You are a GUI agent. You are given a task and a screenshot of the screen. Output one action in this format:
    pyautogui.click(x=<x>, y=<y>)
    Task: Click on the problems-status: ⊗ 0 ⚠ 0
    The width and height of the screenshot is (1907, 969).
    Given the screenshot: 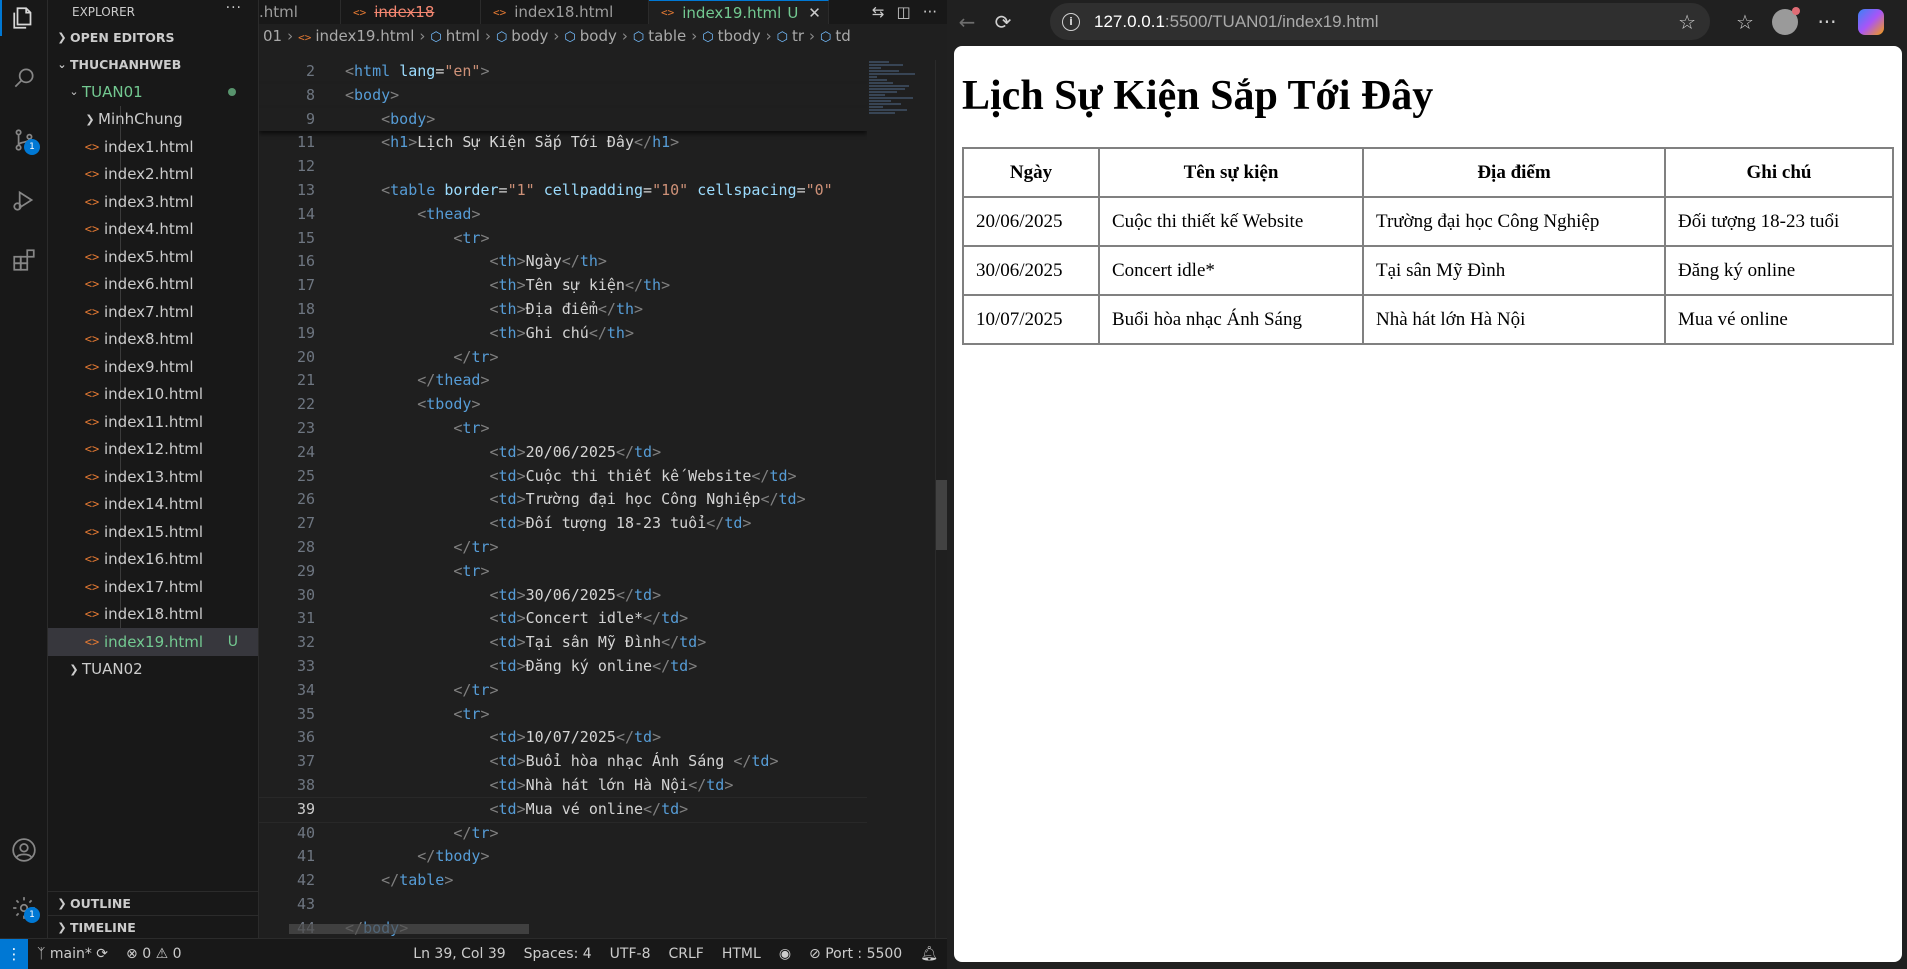 What is the action you would take?
    pyautogui.click(x=153, y=954)
    